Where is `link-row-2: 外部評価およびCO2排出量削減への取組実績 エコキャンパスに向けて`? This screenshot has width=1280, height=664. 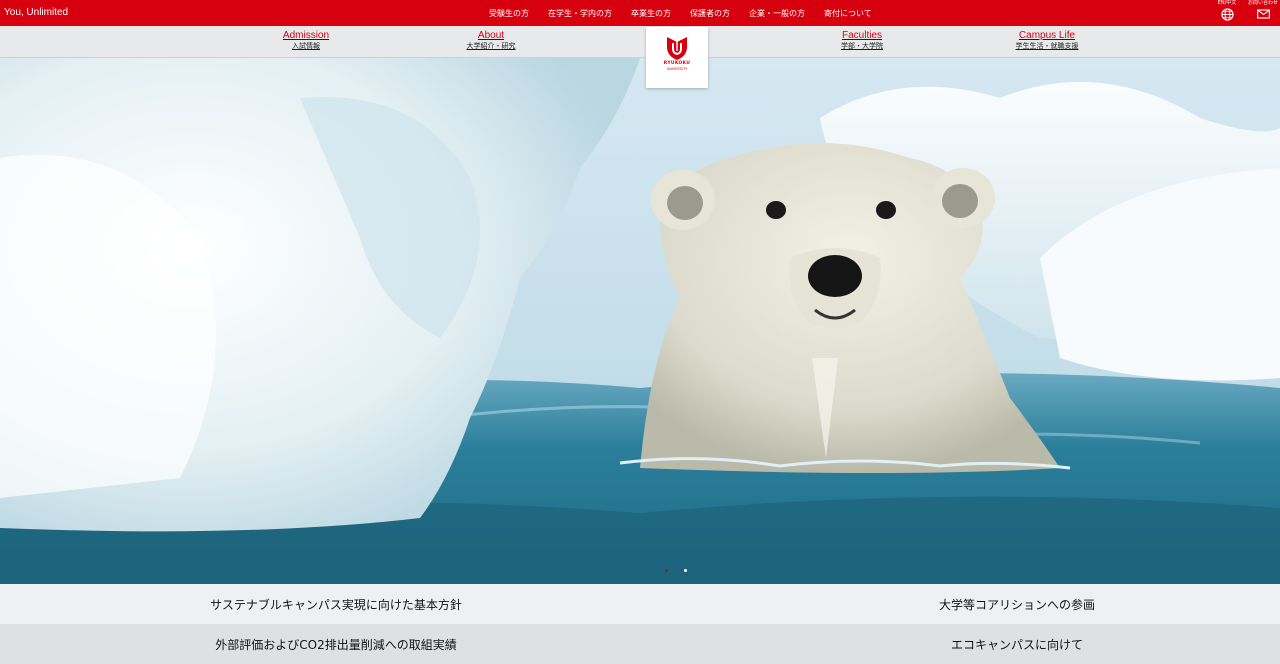 link-row-2: 外部評価およびCO2排出量削減への取組実績 エコキャンパスに向けて is located at coordinates (640, 644).